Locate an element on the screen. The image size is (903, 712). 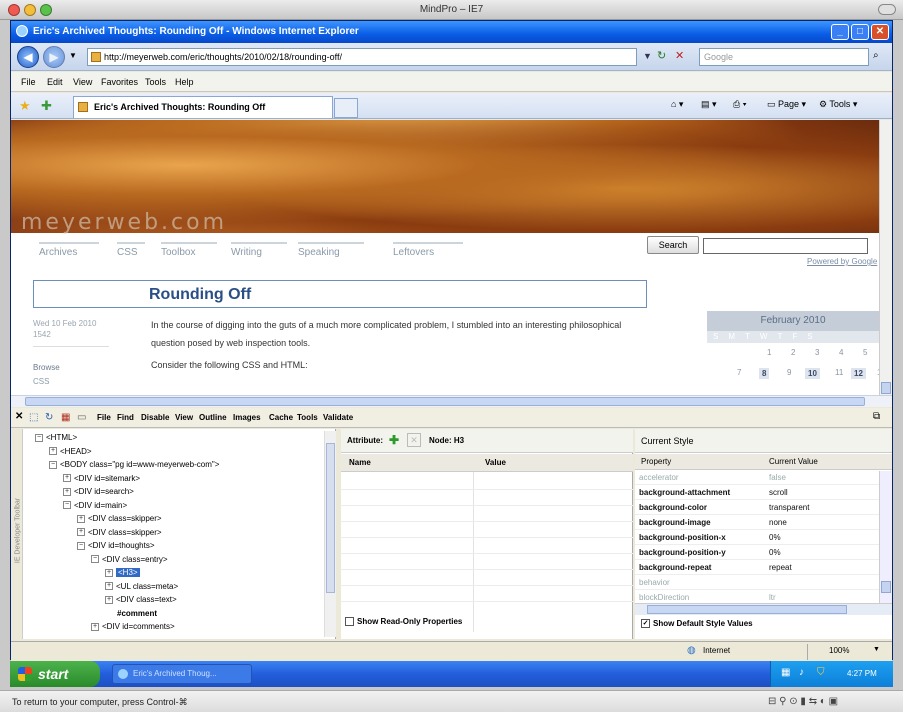
dev-menu-images: Images is located at coordinates (247, 418).